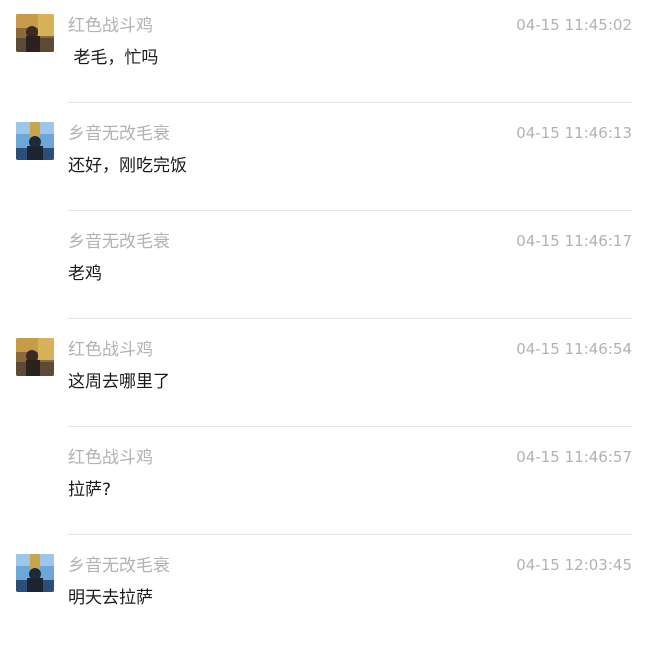 This screenshot has width=660, height=648. What do you see at coordinates (574, 349) in the screenshot?
I see `message-timestamp: 04-15 11:46:54` at bounding box center [574, 349].